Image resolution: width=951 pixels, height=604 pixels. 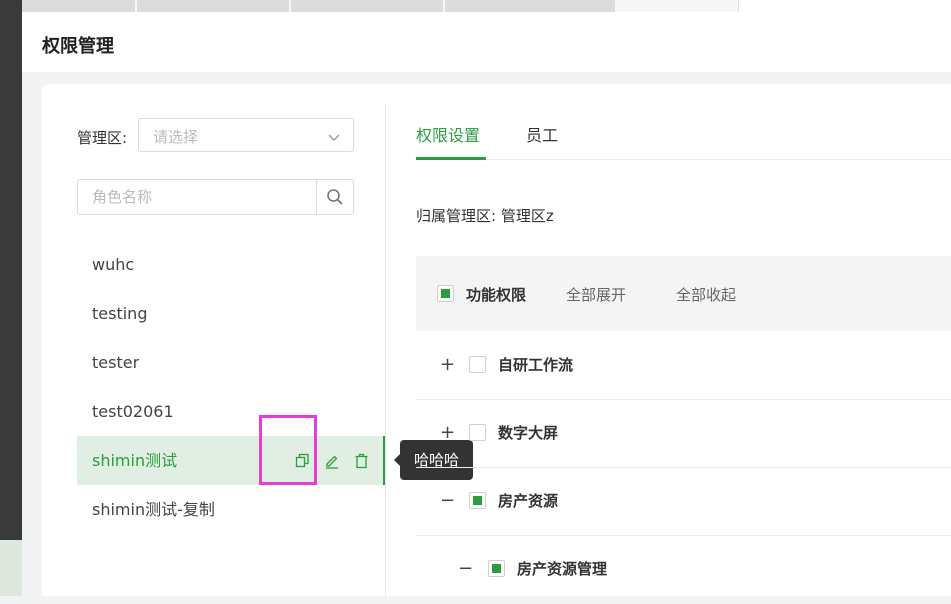 What do you see at coordinates (231, 509) in the screenshot?
I see `role-item: shimin测试-复制` at bounding box center [231, 509].